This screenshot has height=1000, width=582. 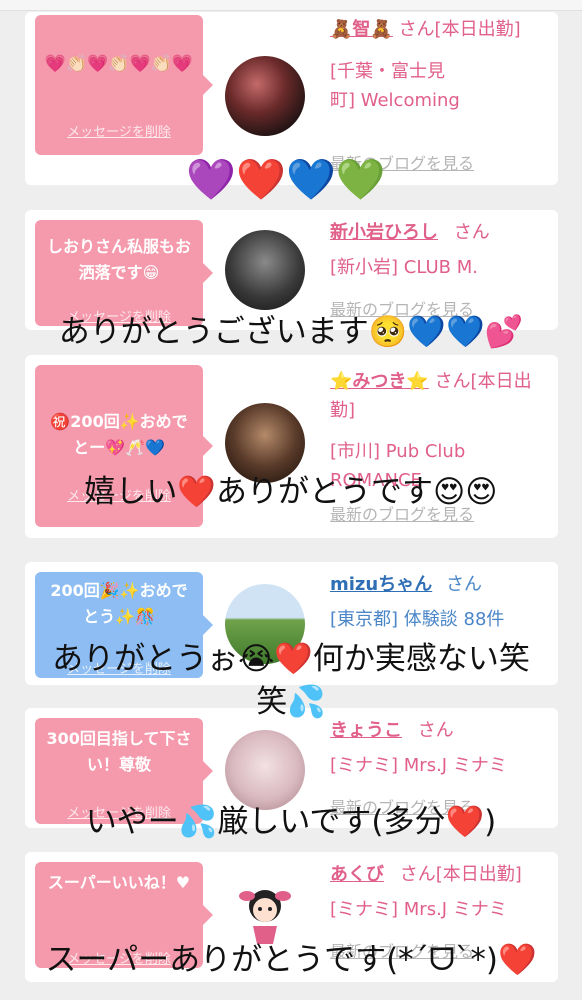 What do you see at coordinates (291, 960) in the screenshot?
I see `overlay-caption-5: スーパーありがとうです(*ˊᗜˋ*)❤️` at bounding box center [291, 960].